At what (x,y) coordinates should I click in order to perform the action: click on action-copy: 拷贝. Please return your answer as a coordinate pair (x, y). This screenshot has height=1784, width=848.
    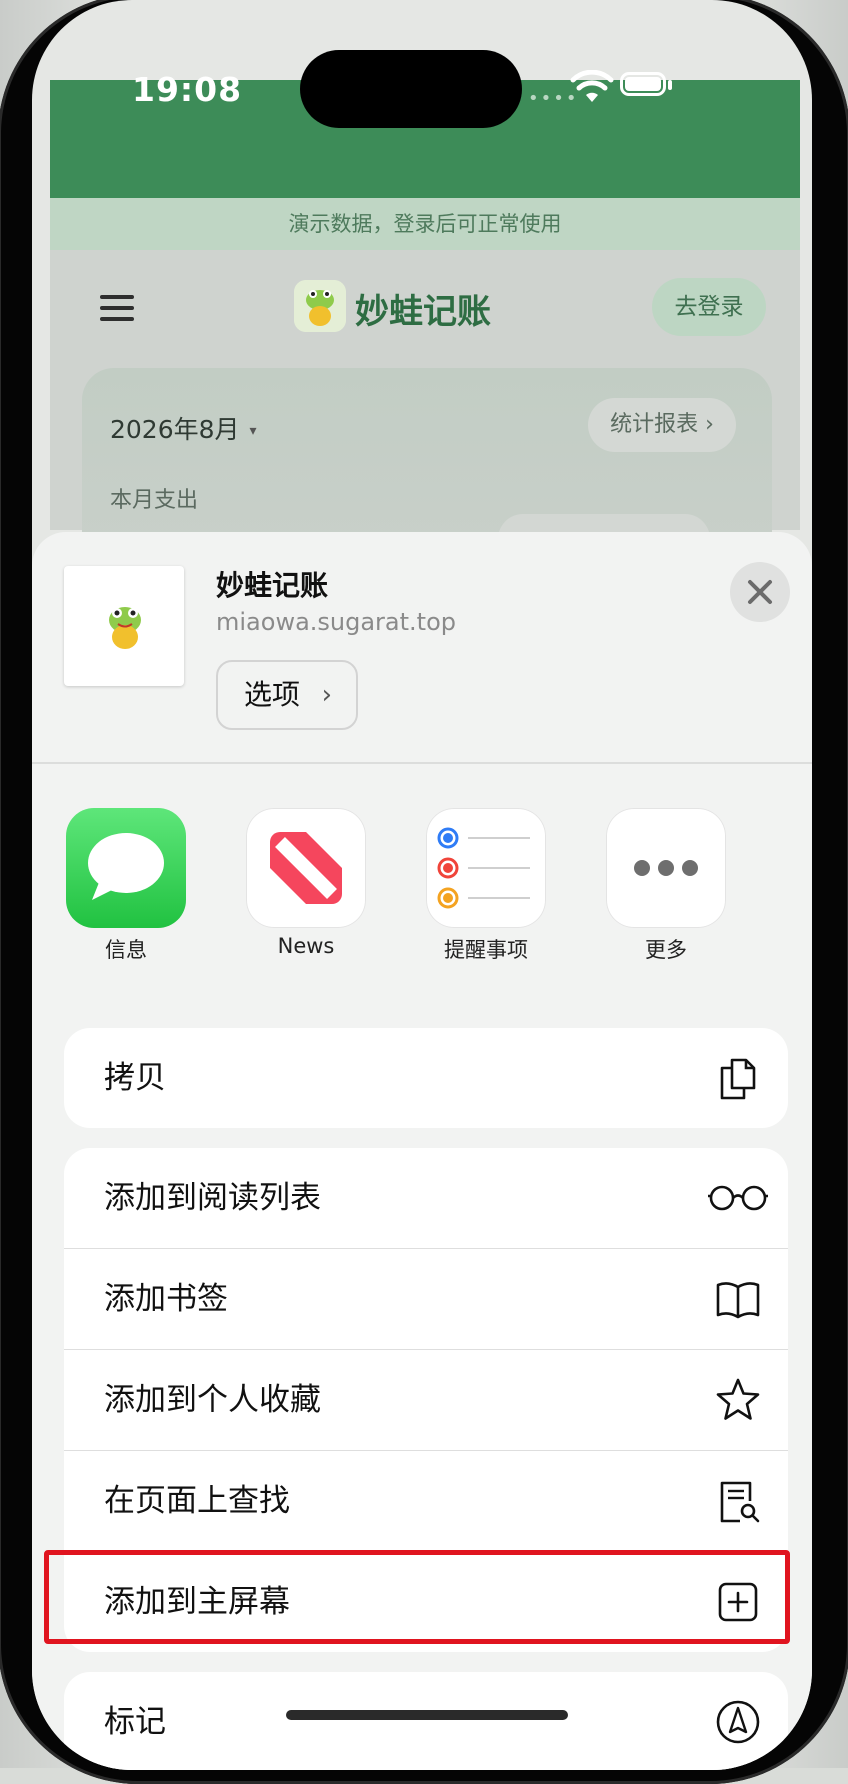
    Looking at the image, I should click on (426, 1078).